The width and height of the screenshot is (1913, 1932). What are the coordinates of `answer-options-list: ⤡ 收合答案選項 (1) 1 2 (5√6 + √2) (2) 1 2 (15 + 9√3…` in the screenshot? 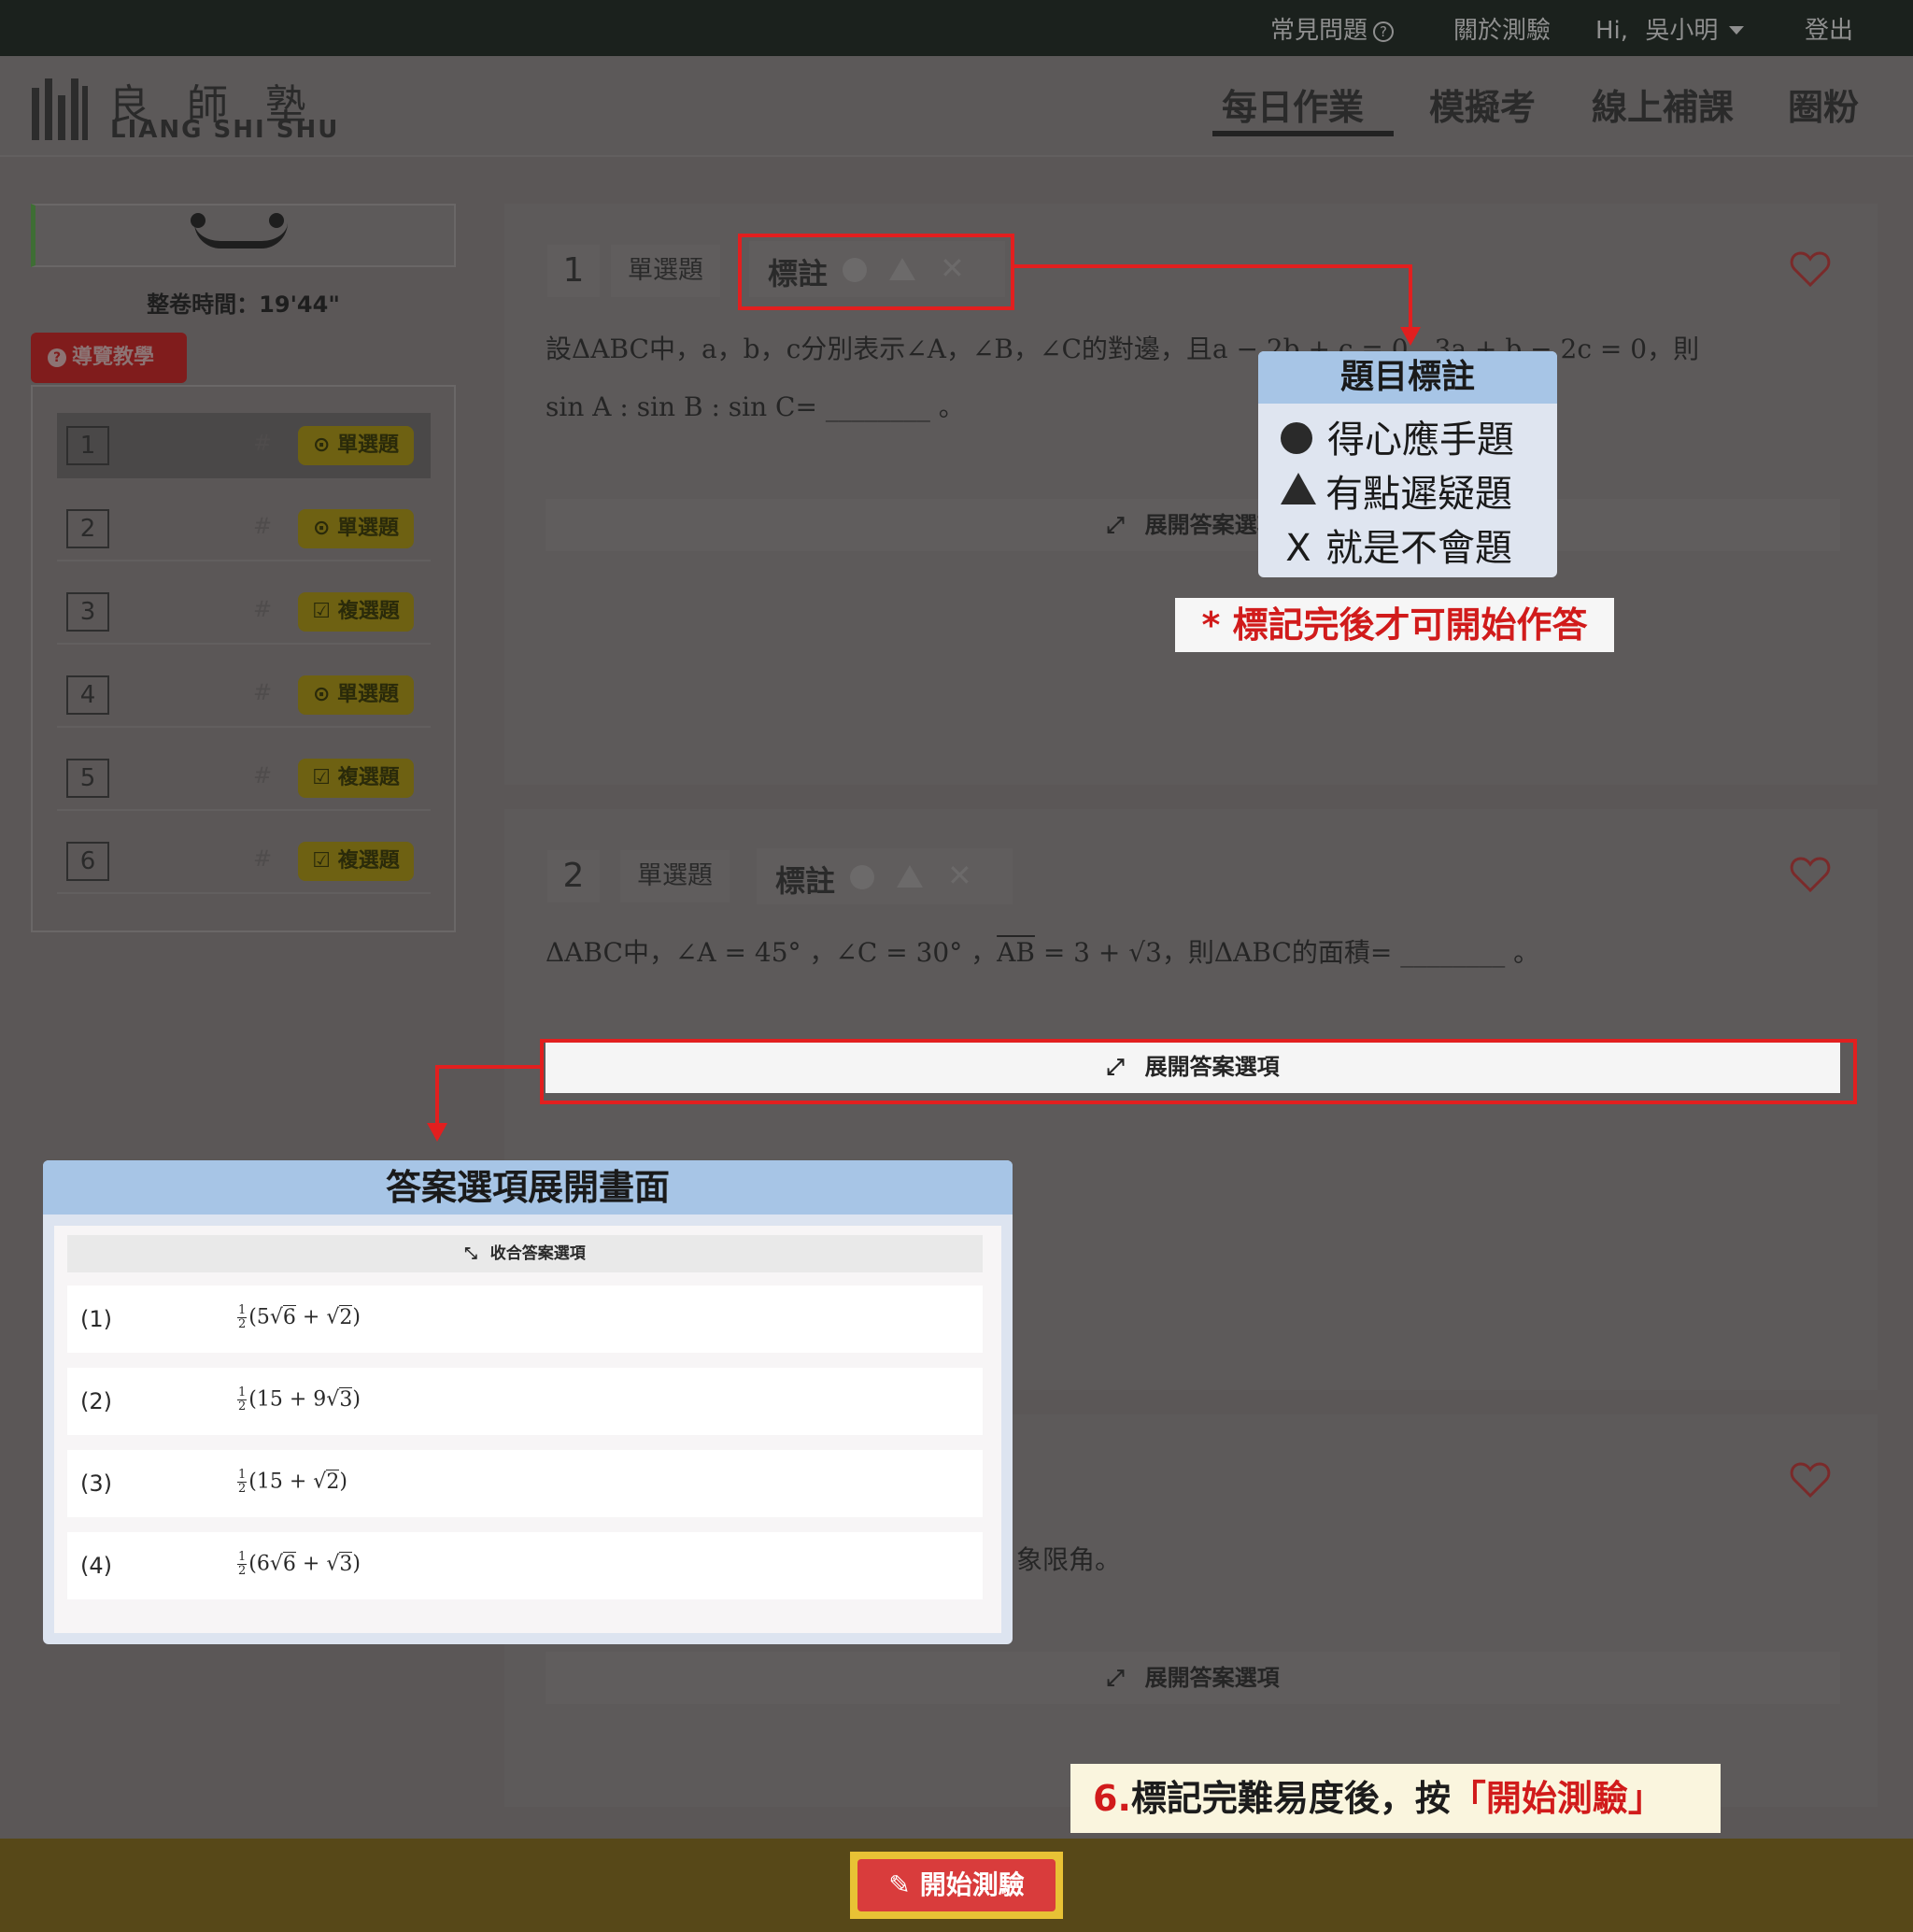 It's located at (527, 1430).